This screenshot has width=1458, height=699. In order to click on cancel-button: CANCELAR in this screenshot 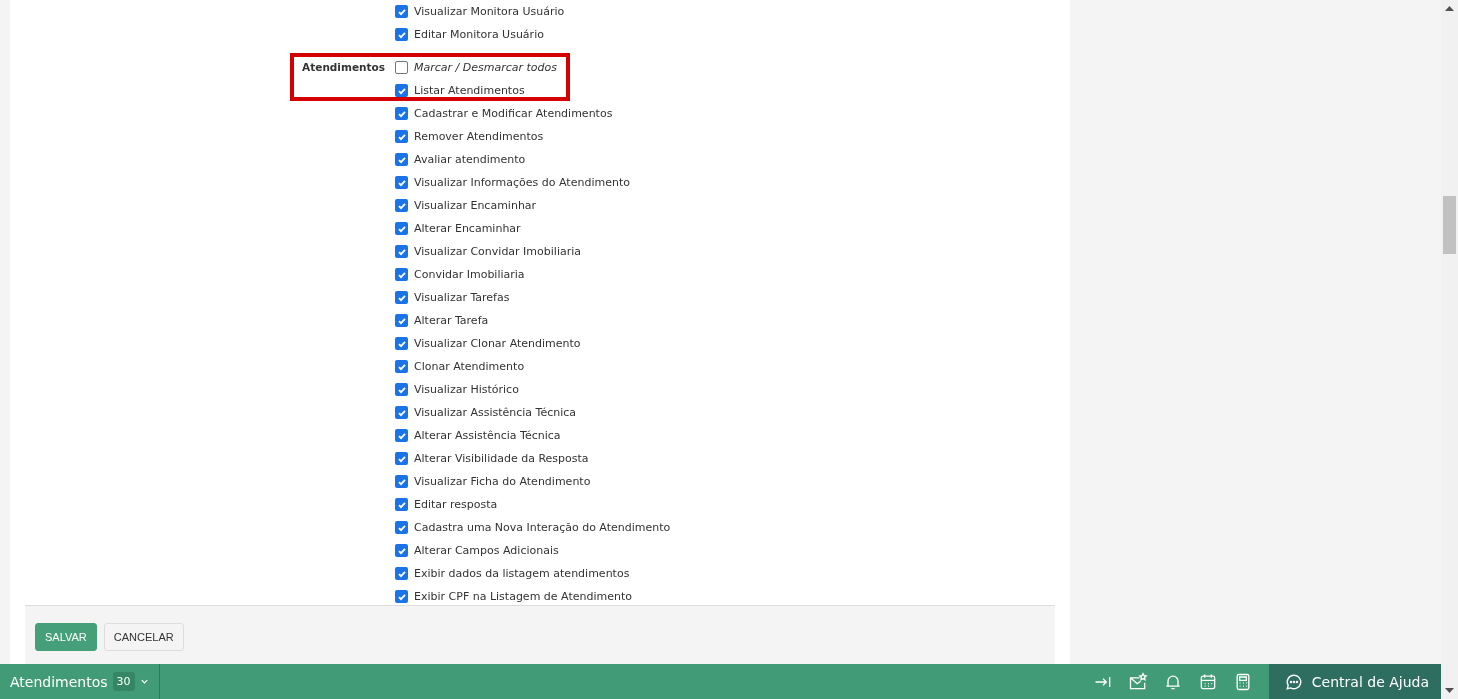, I will do `click(143, 637)`.